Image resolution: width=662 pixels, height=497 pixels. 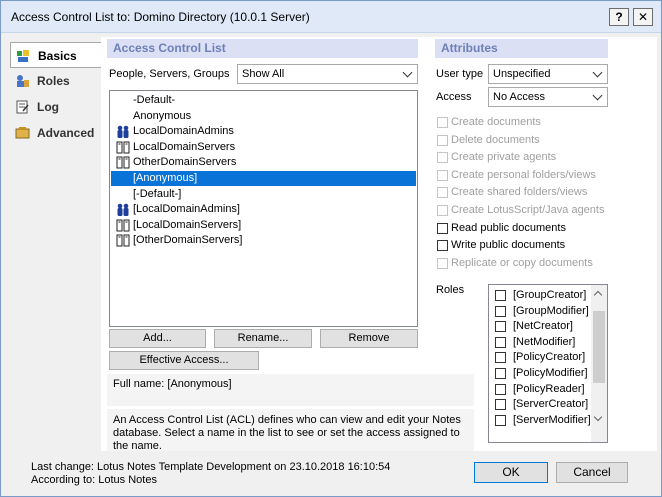 I want to click on name-list-item-label: LocalDomainAdmins, so click(x=183, y=131).